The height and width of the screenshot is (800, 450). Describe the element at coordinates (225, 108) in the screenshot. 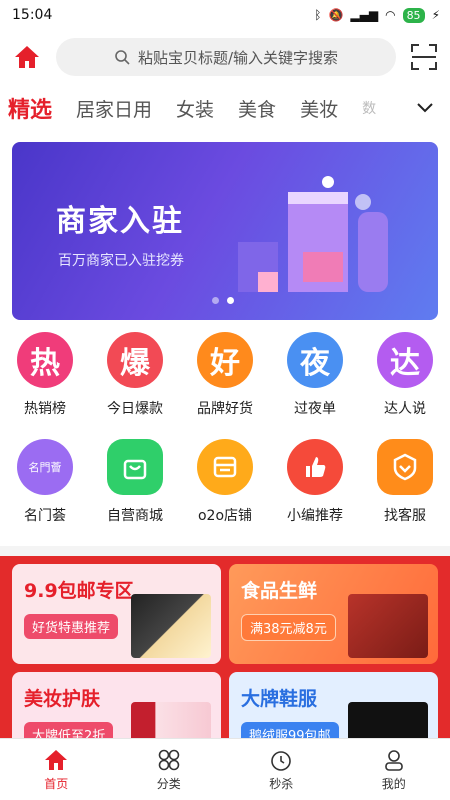

I see `category-tabs: 精选 居家日用 女装 美食 美妆 数` at that location.